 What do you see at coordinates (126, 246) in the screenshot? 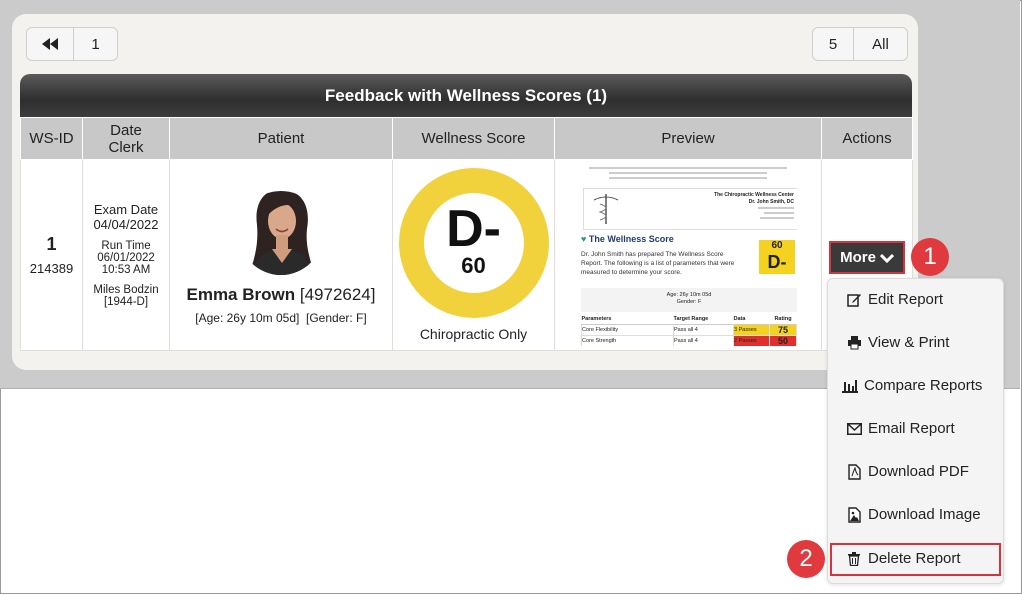
I see `run-time-label: Run Time` at bounding box center [126, 246].